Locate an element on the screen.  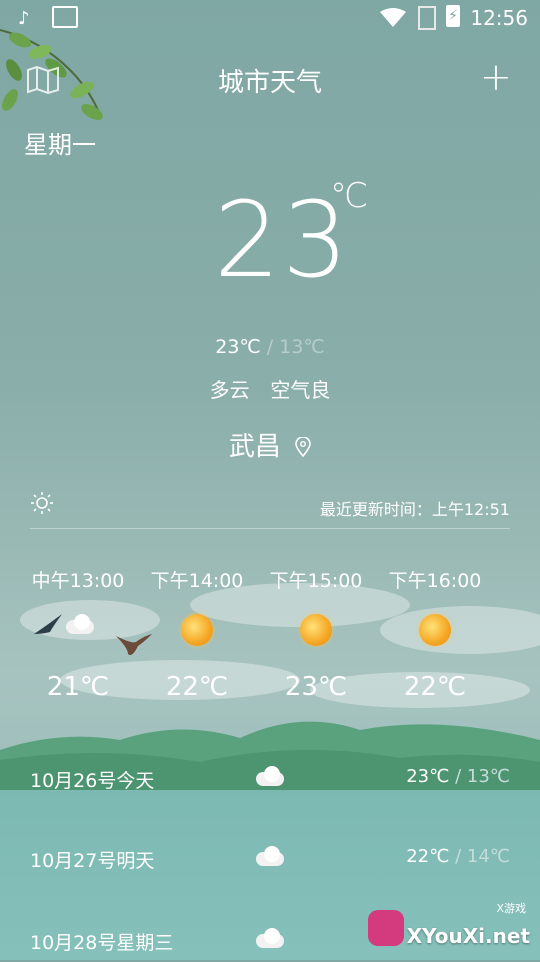
city-selector: 武昌 is located at coordinates (270, 444).